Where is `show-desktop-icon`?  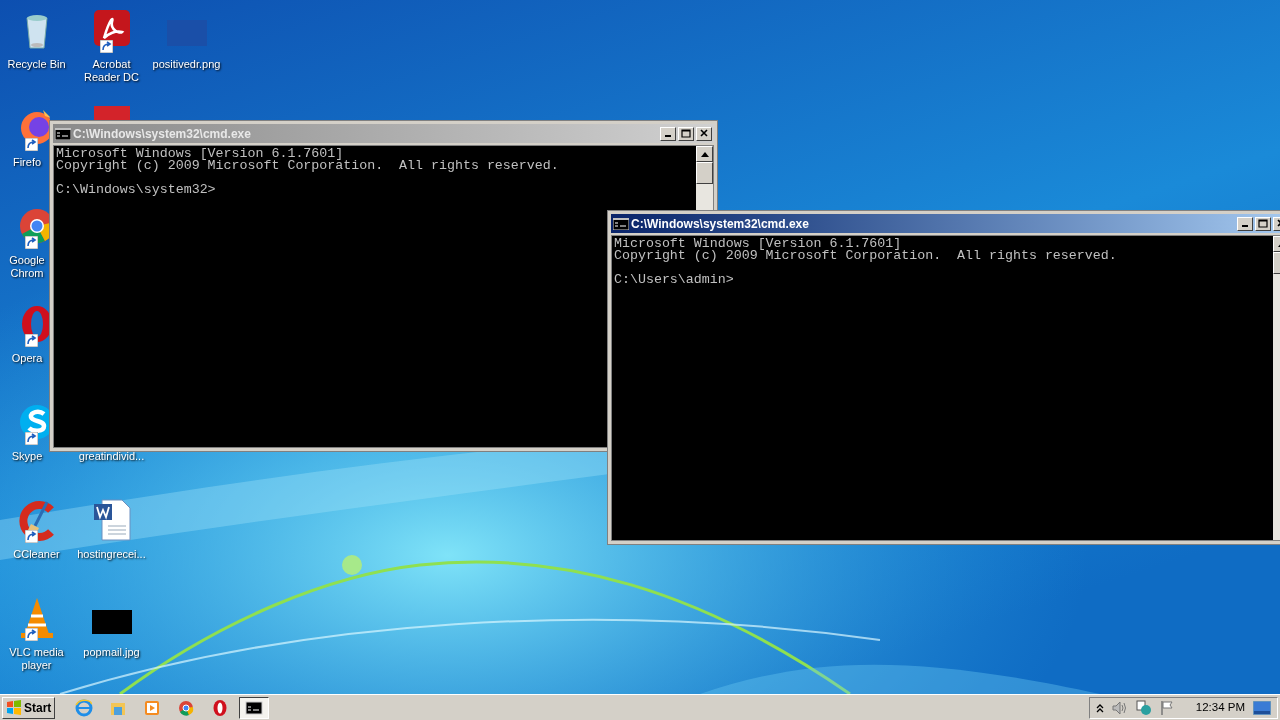 show-desktop-icon is located at coordinates (1262, 707).